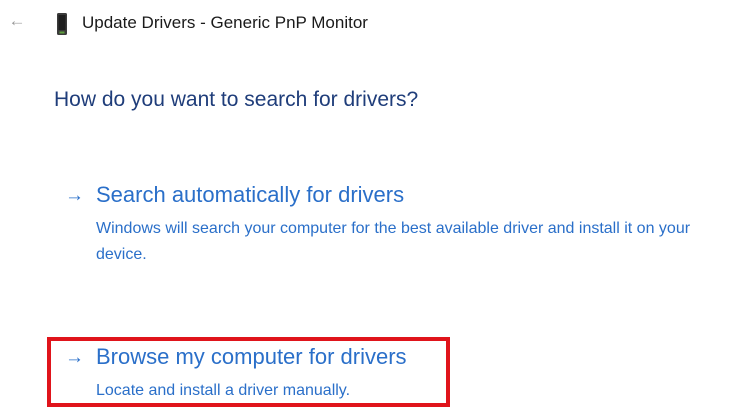 The width and height of the screenshot is (730, 412). What do you see at coordinates (236, 99) in the screenshot?
I see `page-heading: How do you want to search for drivers?` at bounding box center [236, 99].